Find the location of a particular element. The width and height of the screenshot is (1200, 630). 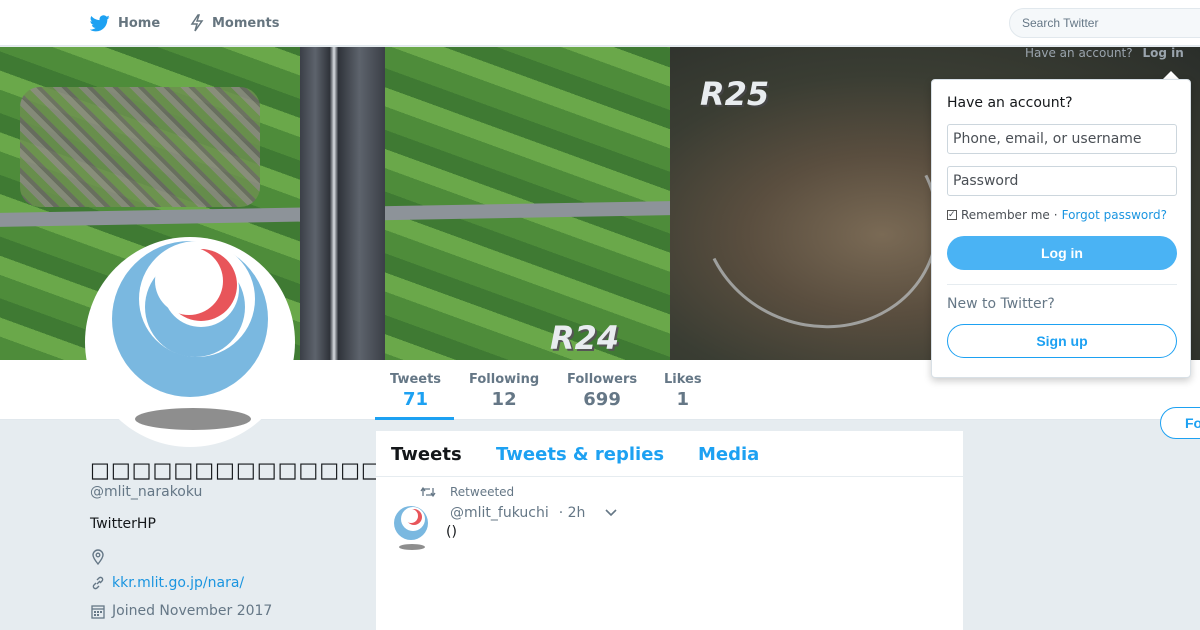

tab-tweets: Tweets is located at coordinates (426, 454).